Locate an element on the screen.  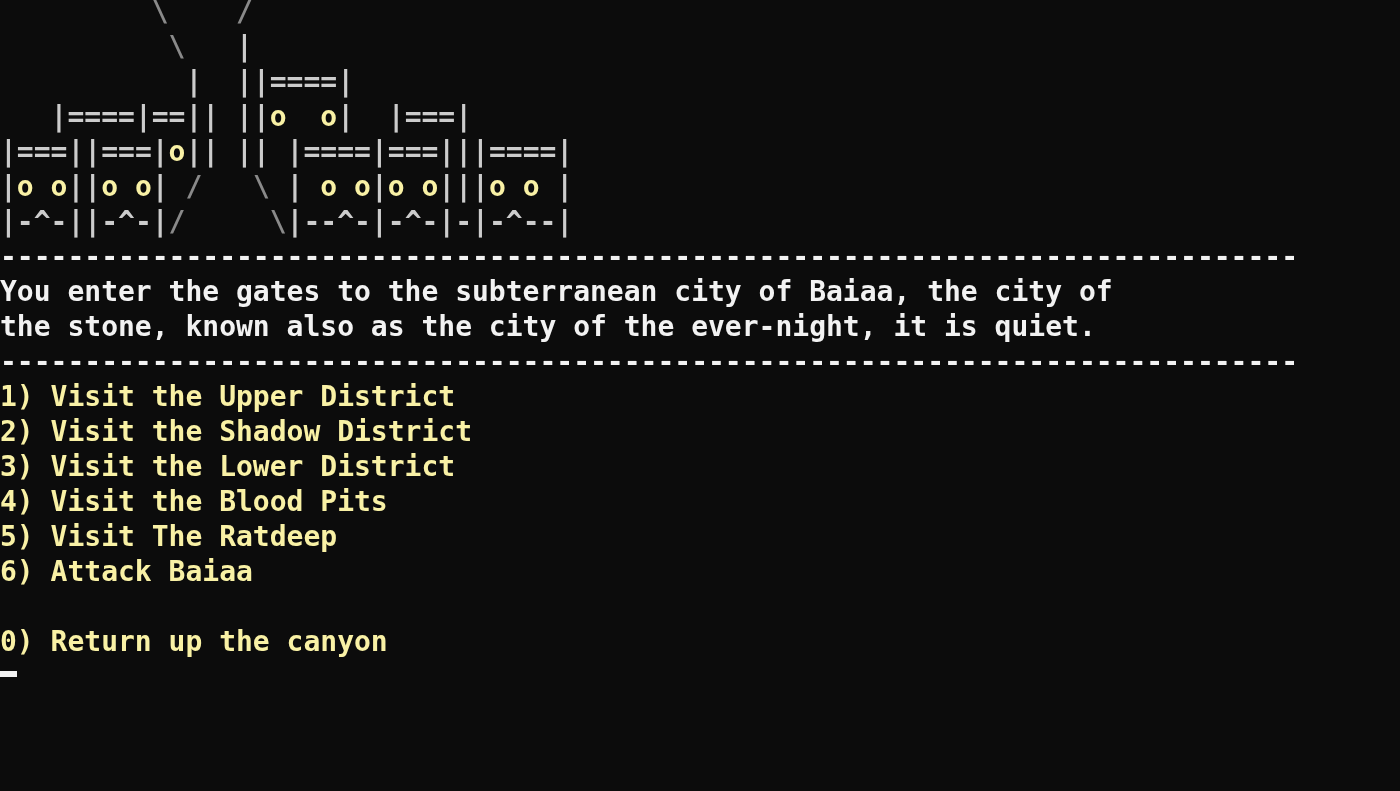
description-text: the stone, known also as the city of the ever-night, it is quiet. is located at coordinates (548, 326).